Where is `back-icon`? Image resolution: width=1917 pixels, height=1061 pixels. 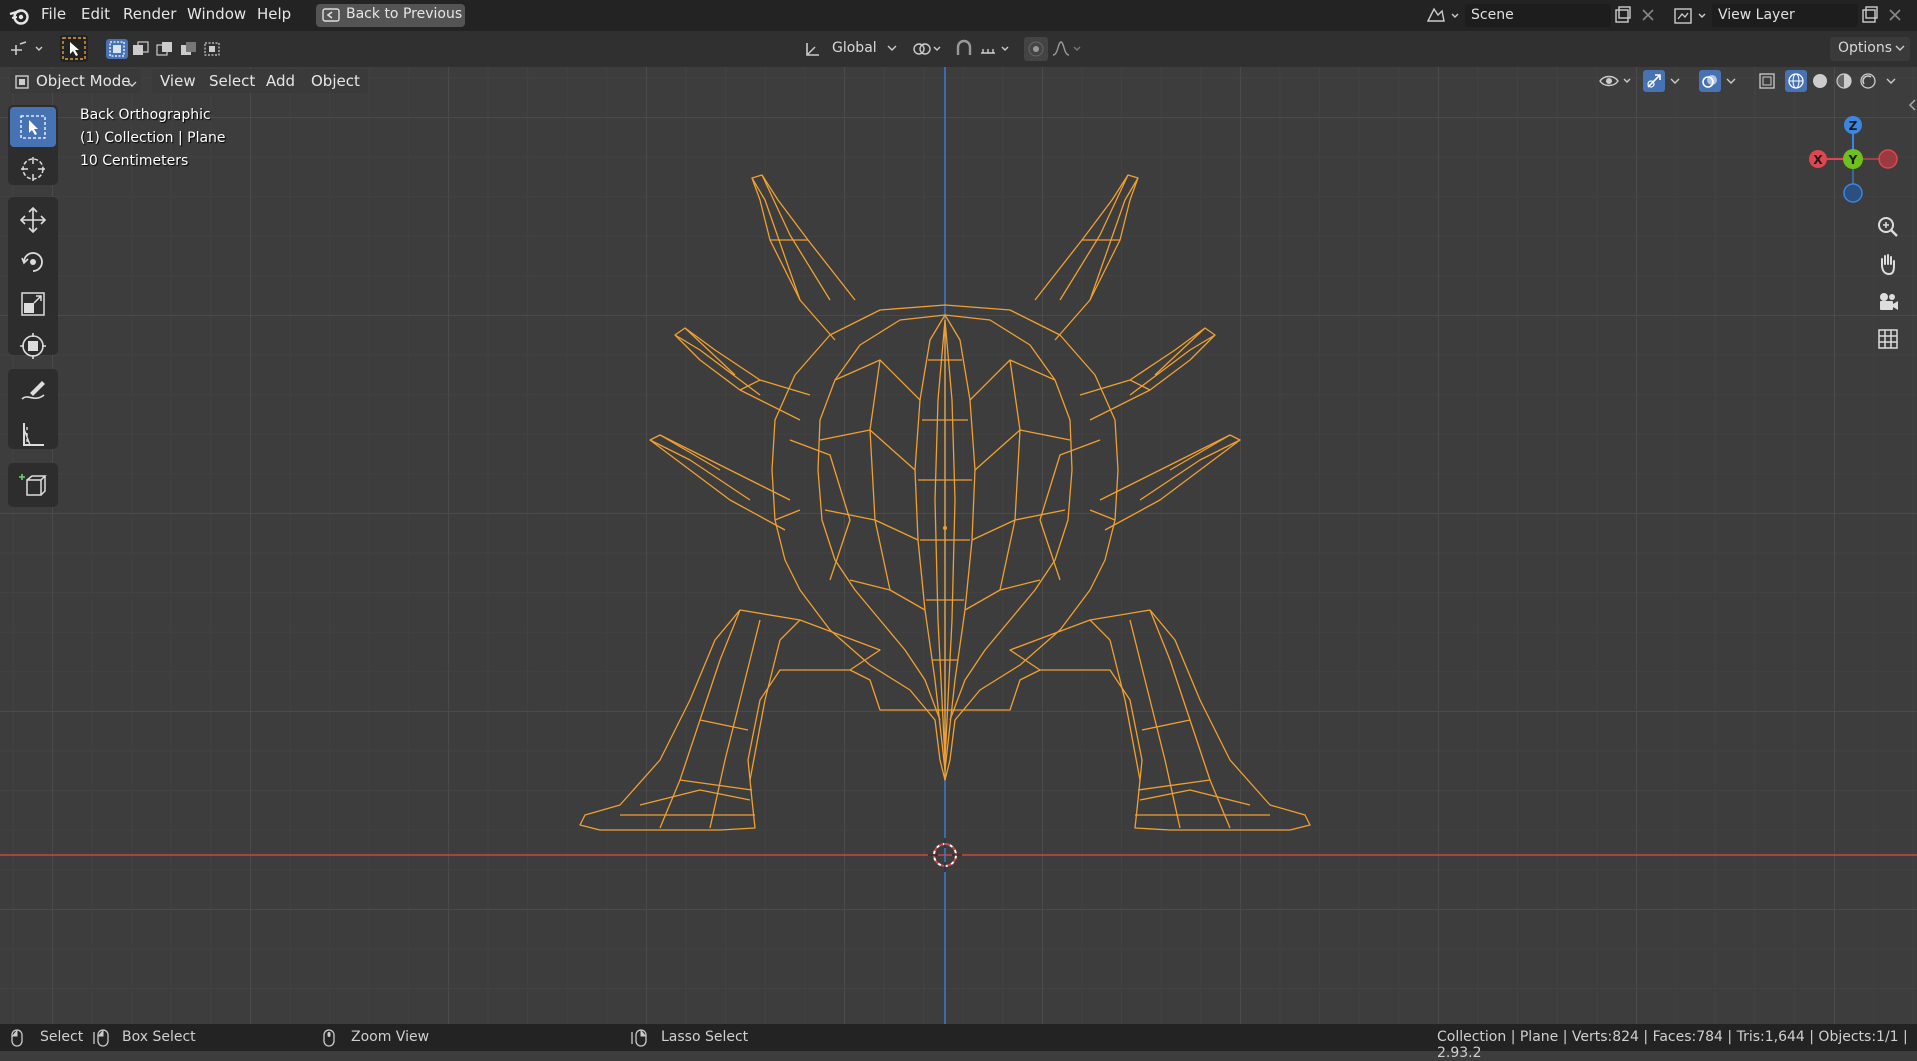
back-icon is located at coordinates (331, 17).